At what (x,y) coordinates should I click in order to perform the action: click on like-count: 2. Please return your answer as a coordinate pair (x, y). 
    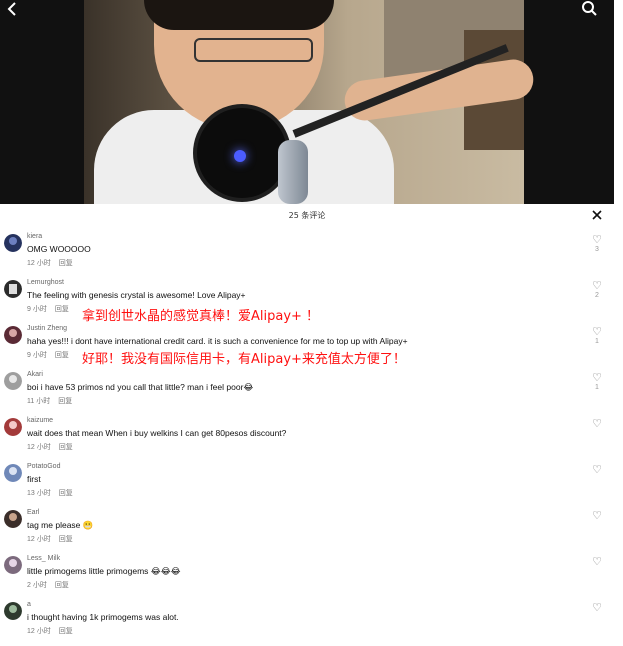
    Looking at the image, I should click on (597, 295).